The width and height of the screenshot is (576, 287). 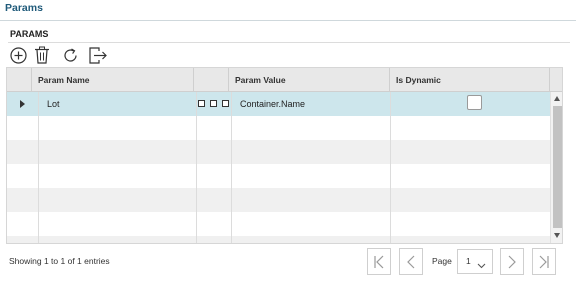 What do you see at coordinates (29, 34) in the screenshot?
I see `section-title: PARAMS` at bounding box center [29, 34].